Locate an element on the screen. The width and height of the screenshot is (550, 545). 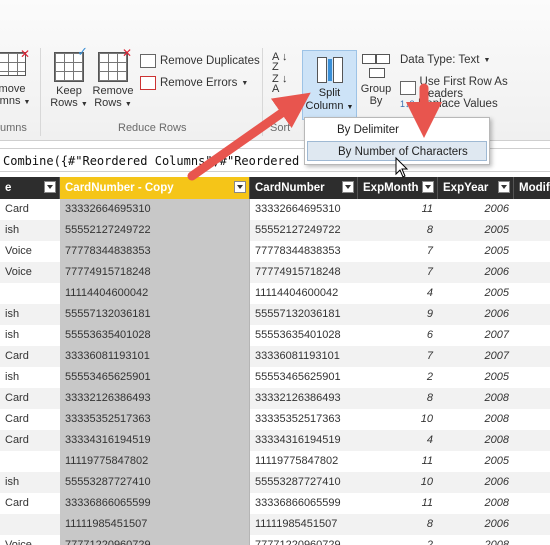
table-cell: 33336081193101 is located at coordinates (304, 356).